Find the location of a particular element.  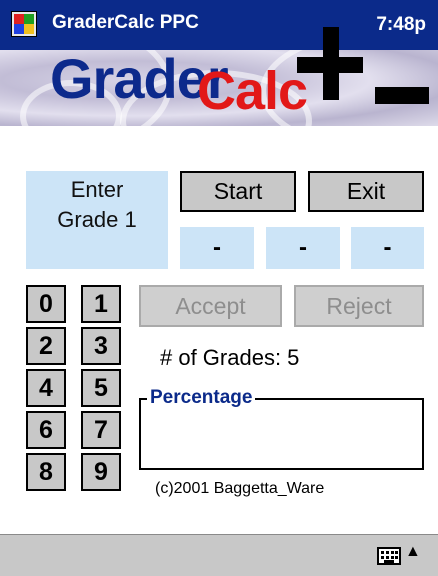

grade-slot-1: - is located at coordinates (217, 248).